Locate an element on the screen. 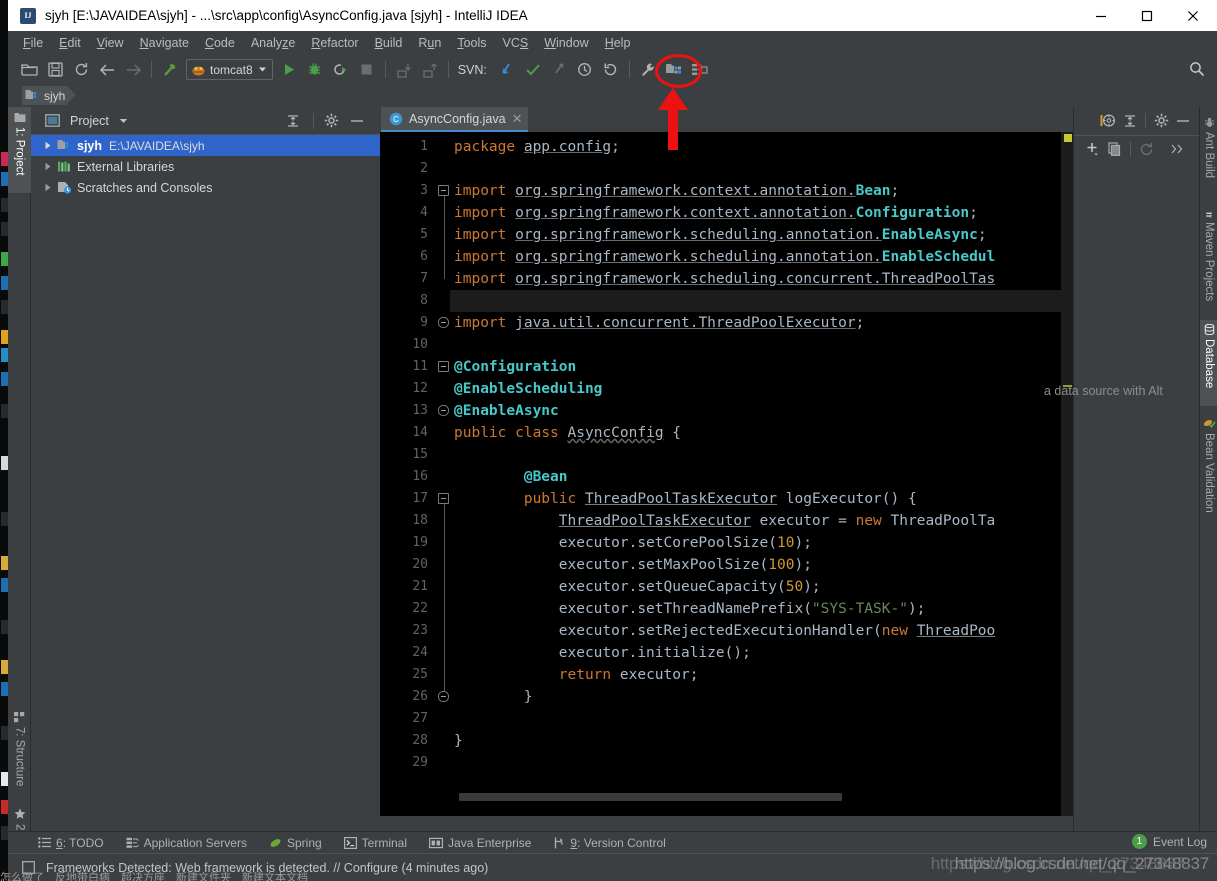  code-line: public class AsyncConfig { is located at coordinates (567, 433).